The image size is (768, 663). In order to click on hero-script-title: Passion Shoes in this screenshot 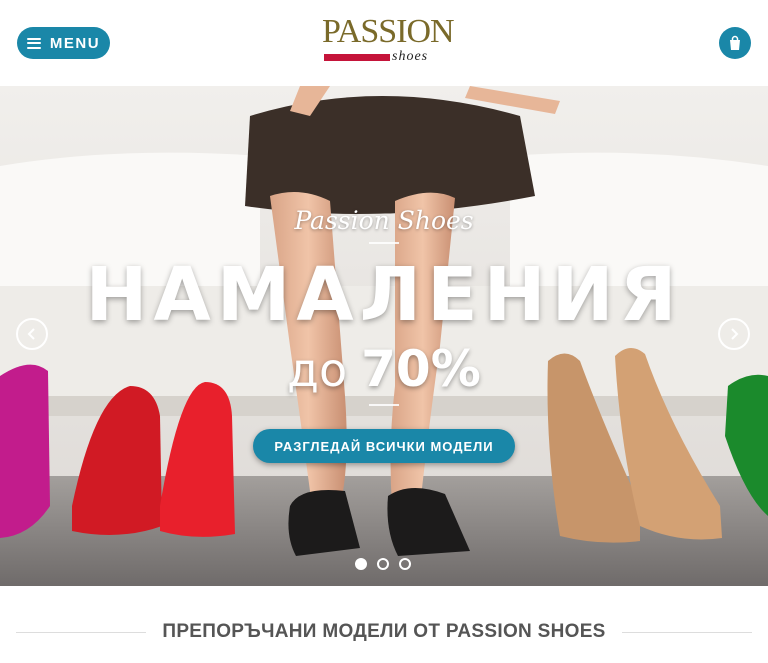, I will do `click(384, 220)`.